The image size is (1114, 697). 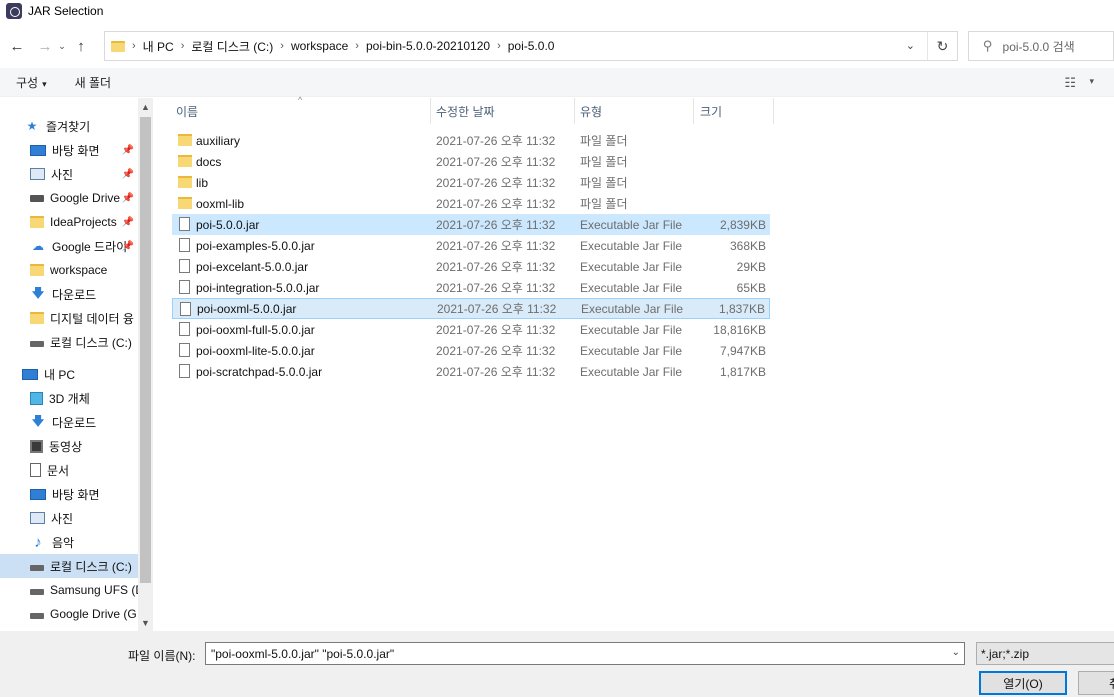 I want to click on sidebar-item-downloads-pc: 🡇 다운로드, so click(x=69, y=422).